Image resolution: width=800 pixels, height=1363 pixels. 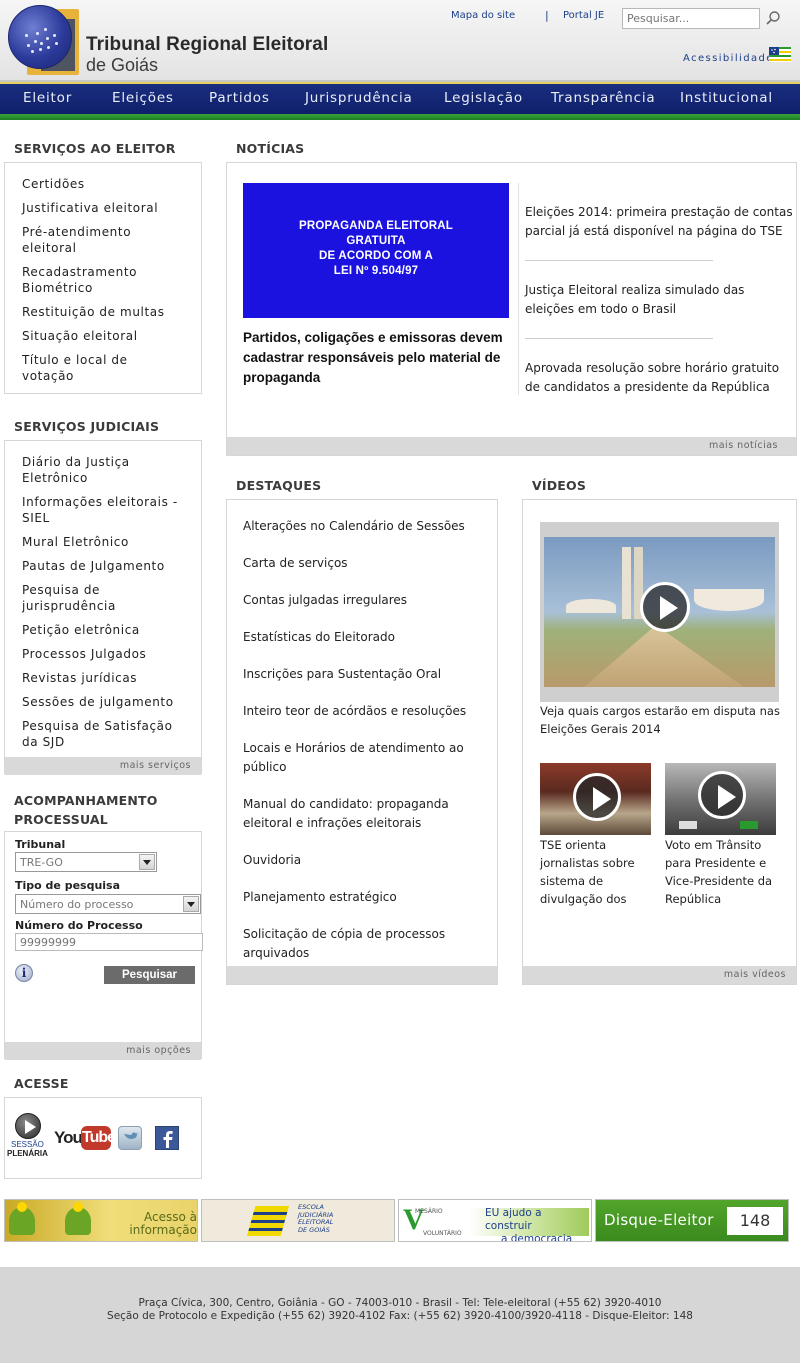 What do you see at coordinates (363, 711) in the screenshot?
I see `highlight-link: Inteiro teor de acórdãos e resoluções` at bounding box center [363, 711].